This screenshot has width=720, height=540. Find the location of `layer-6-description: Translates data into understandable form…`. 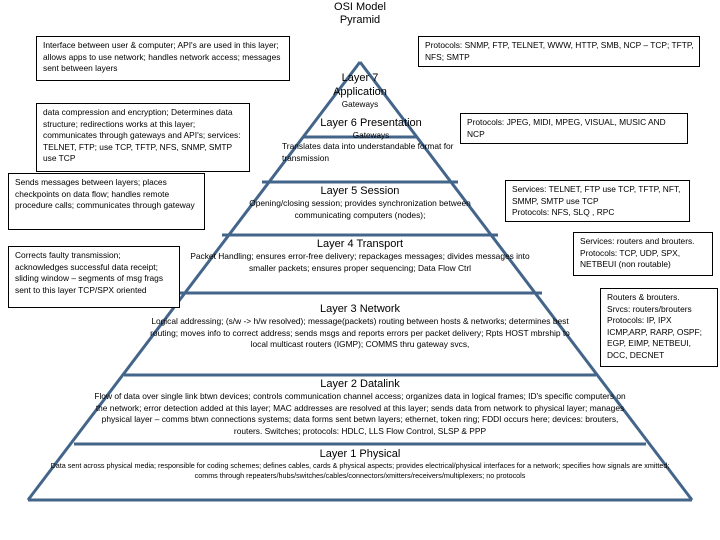

layer-6-description: Translates data into understandable form… is located at coordinates (368, 152).